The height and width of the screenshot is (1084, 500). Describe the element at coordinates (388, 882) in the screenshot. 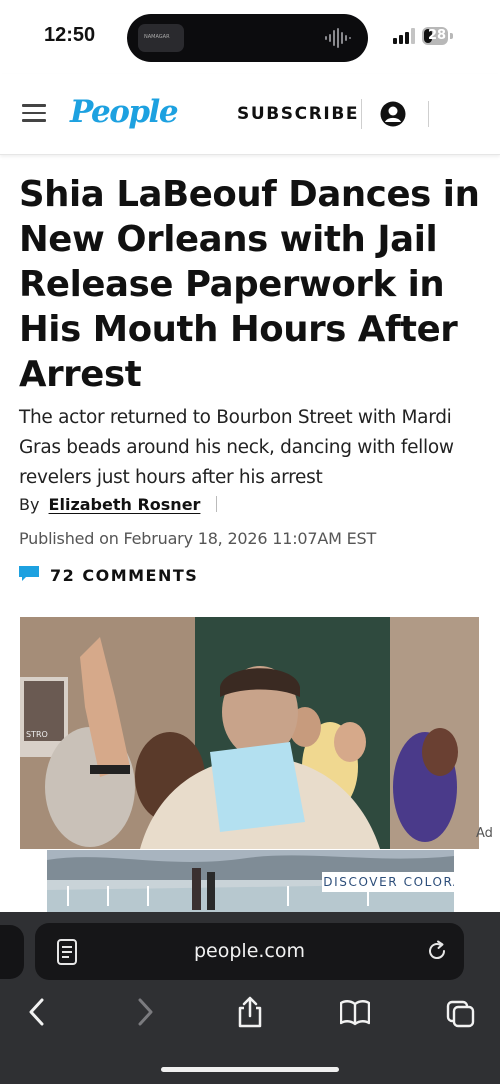

I see `ad-cta-button: DISCOVER COLORADO` at that location.